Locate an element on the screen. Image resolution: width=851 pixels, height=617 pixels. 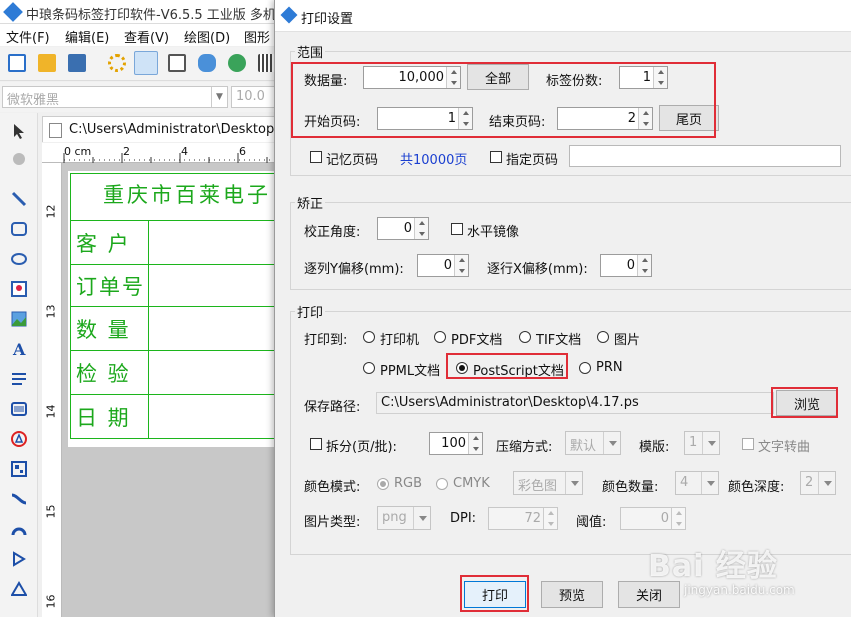
color-cmyk-radio is located at coordinates (442, 484).